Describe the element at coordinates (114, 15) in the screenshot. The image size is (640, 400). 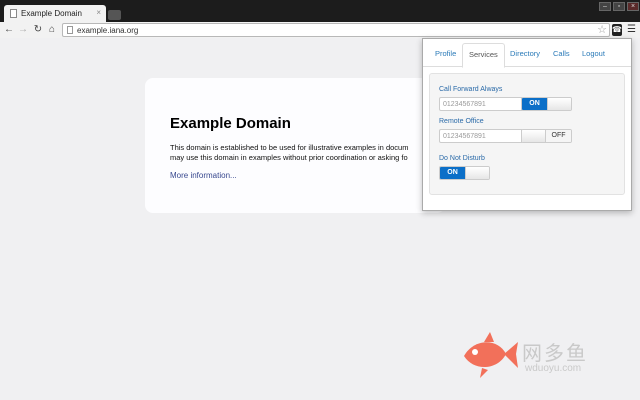
I see `new-tab-button` at that location.